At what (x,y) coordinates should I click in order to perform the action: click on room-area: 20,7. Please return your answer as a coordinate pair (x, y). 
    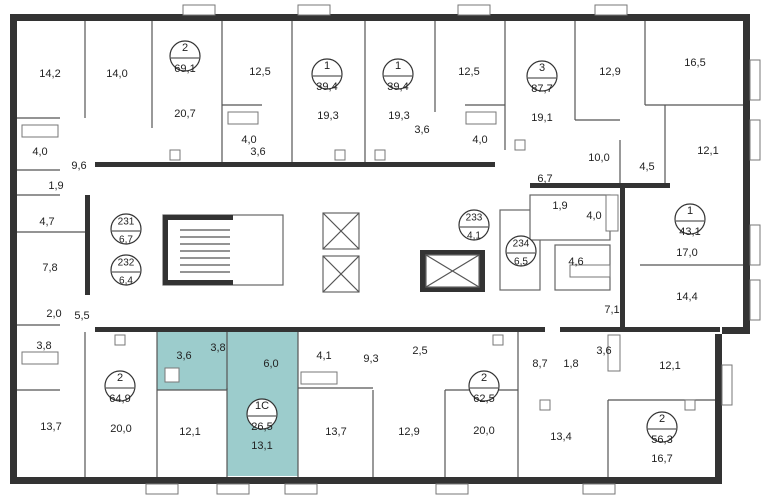
    Looking at the image, I should click on (184, 114).